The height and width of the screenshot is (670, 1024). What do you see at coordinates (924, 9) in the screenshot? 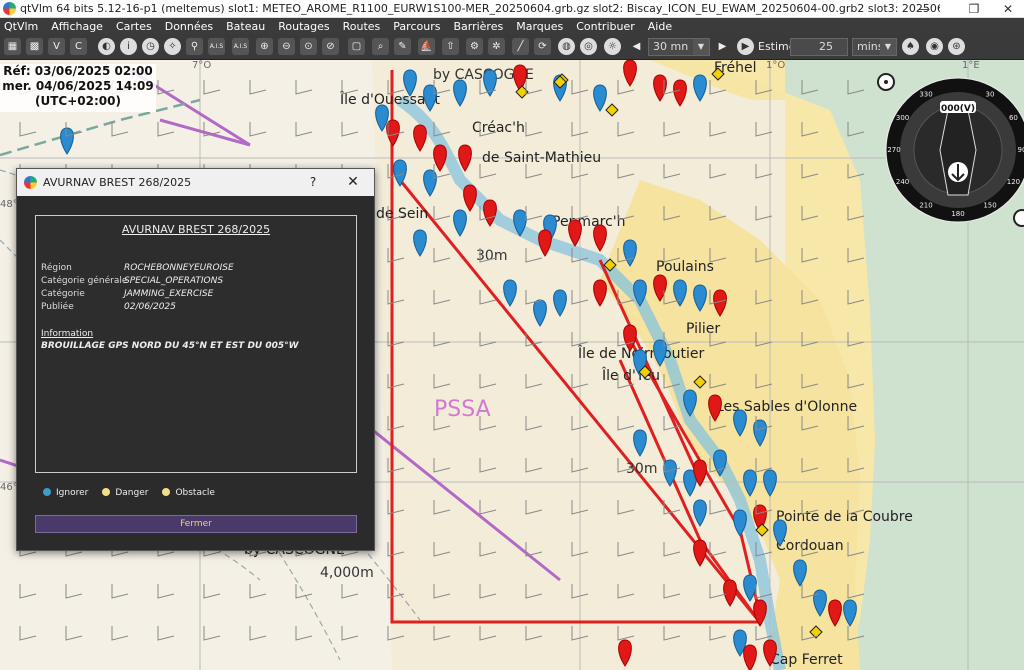
I see `minimize-button: —` at bounding box center [924, 9].